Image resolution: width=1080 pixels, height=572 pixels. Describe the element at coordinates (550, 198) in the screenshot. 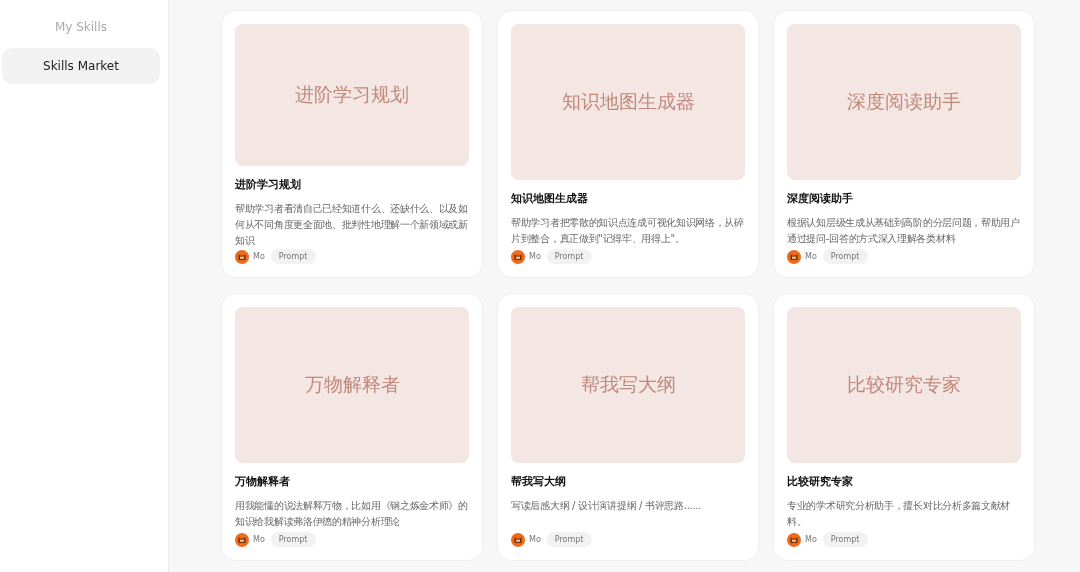

I see `card-title: 知识地图生成器` at that location.